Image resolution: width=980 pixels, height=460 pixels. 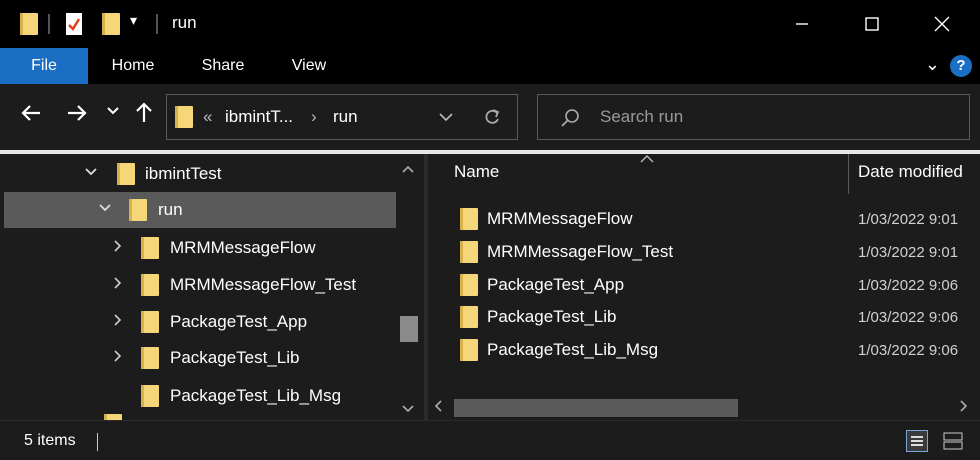 I want to click on tab-home: Home, so click(x=133, y=66).